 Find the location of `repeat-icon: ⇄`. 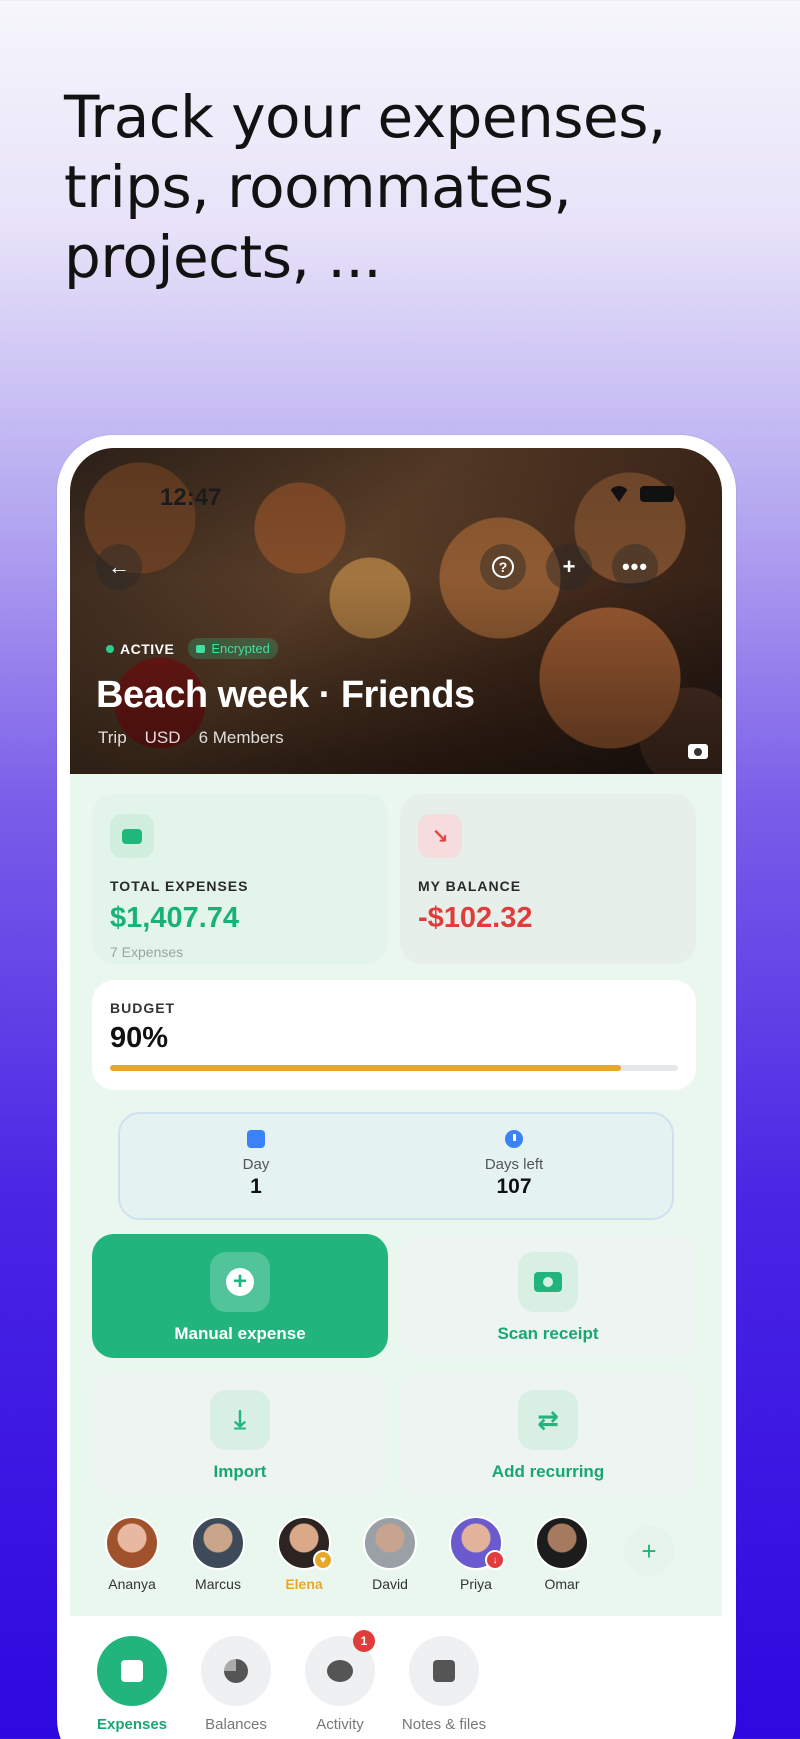

repeat-icon: ⇄ is located at coordinates (548, 1420).